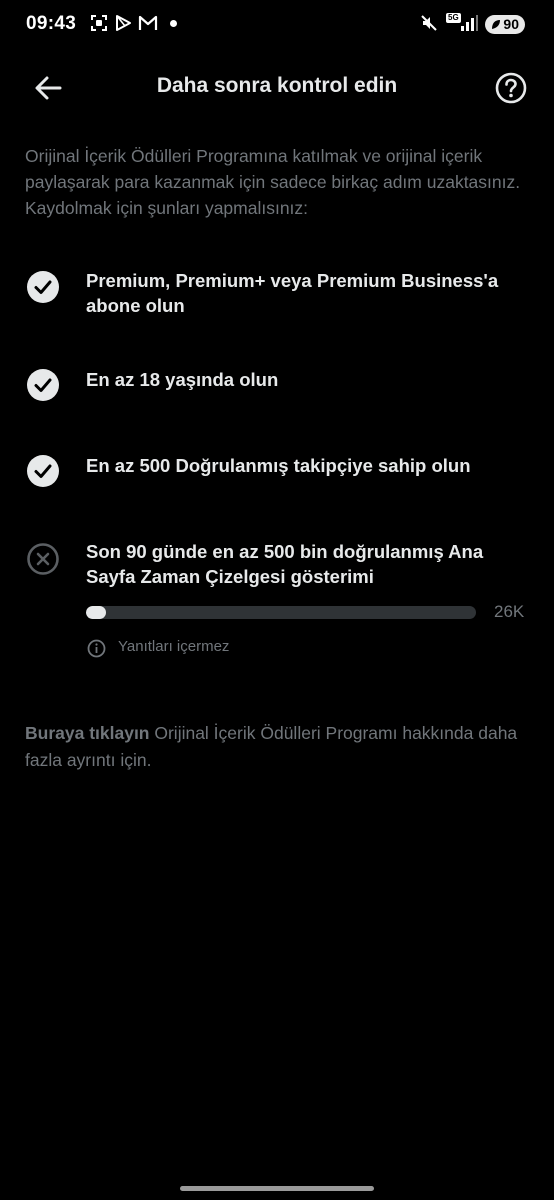 The image size is (554, 1200). I want to click on help-button, so click(511, 88).